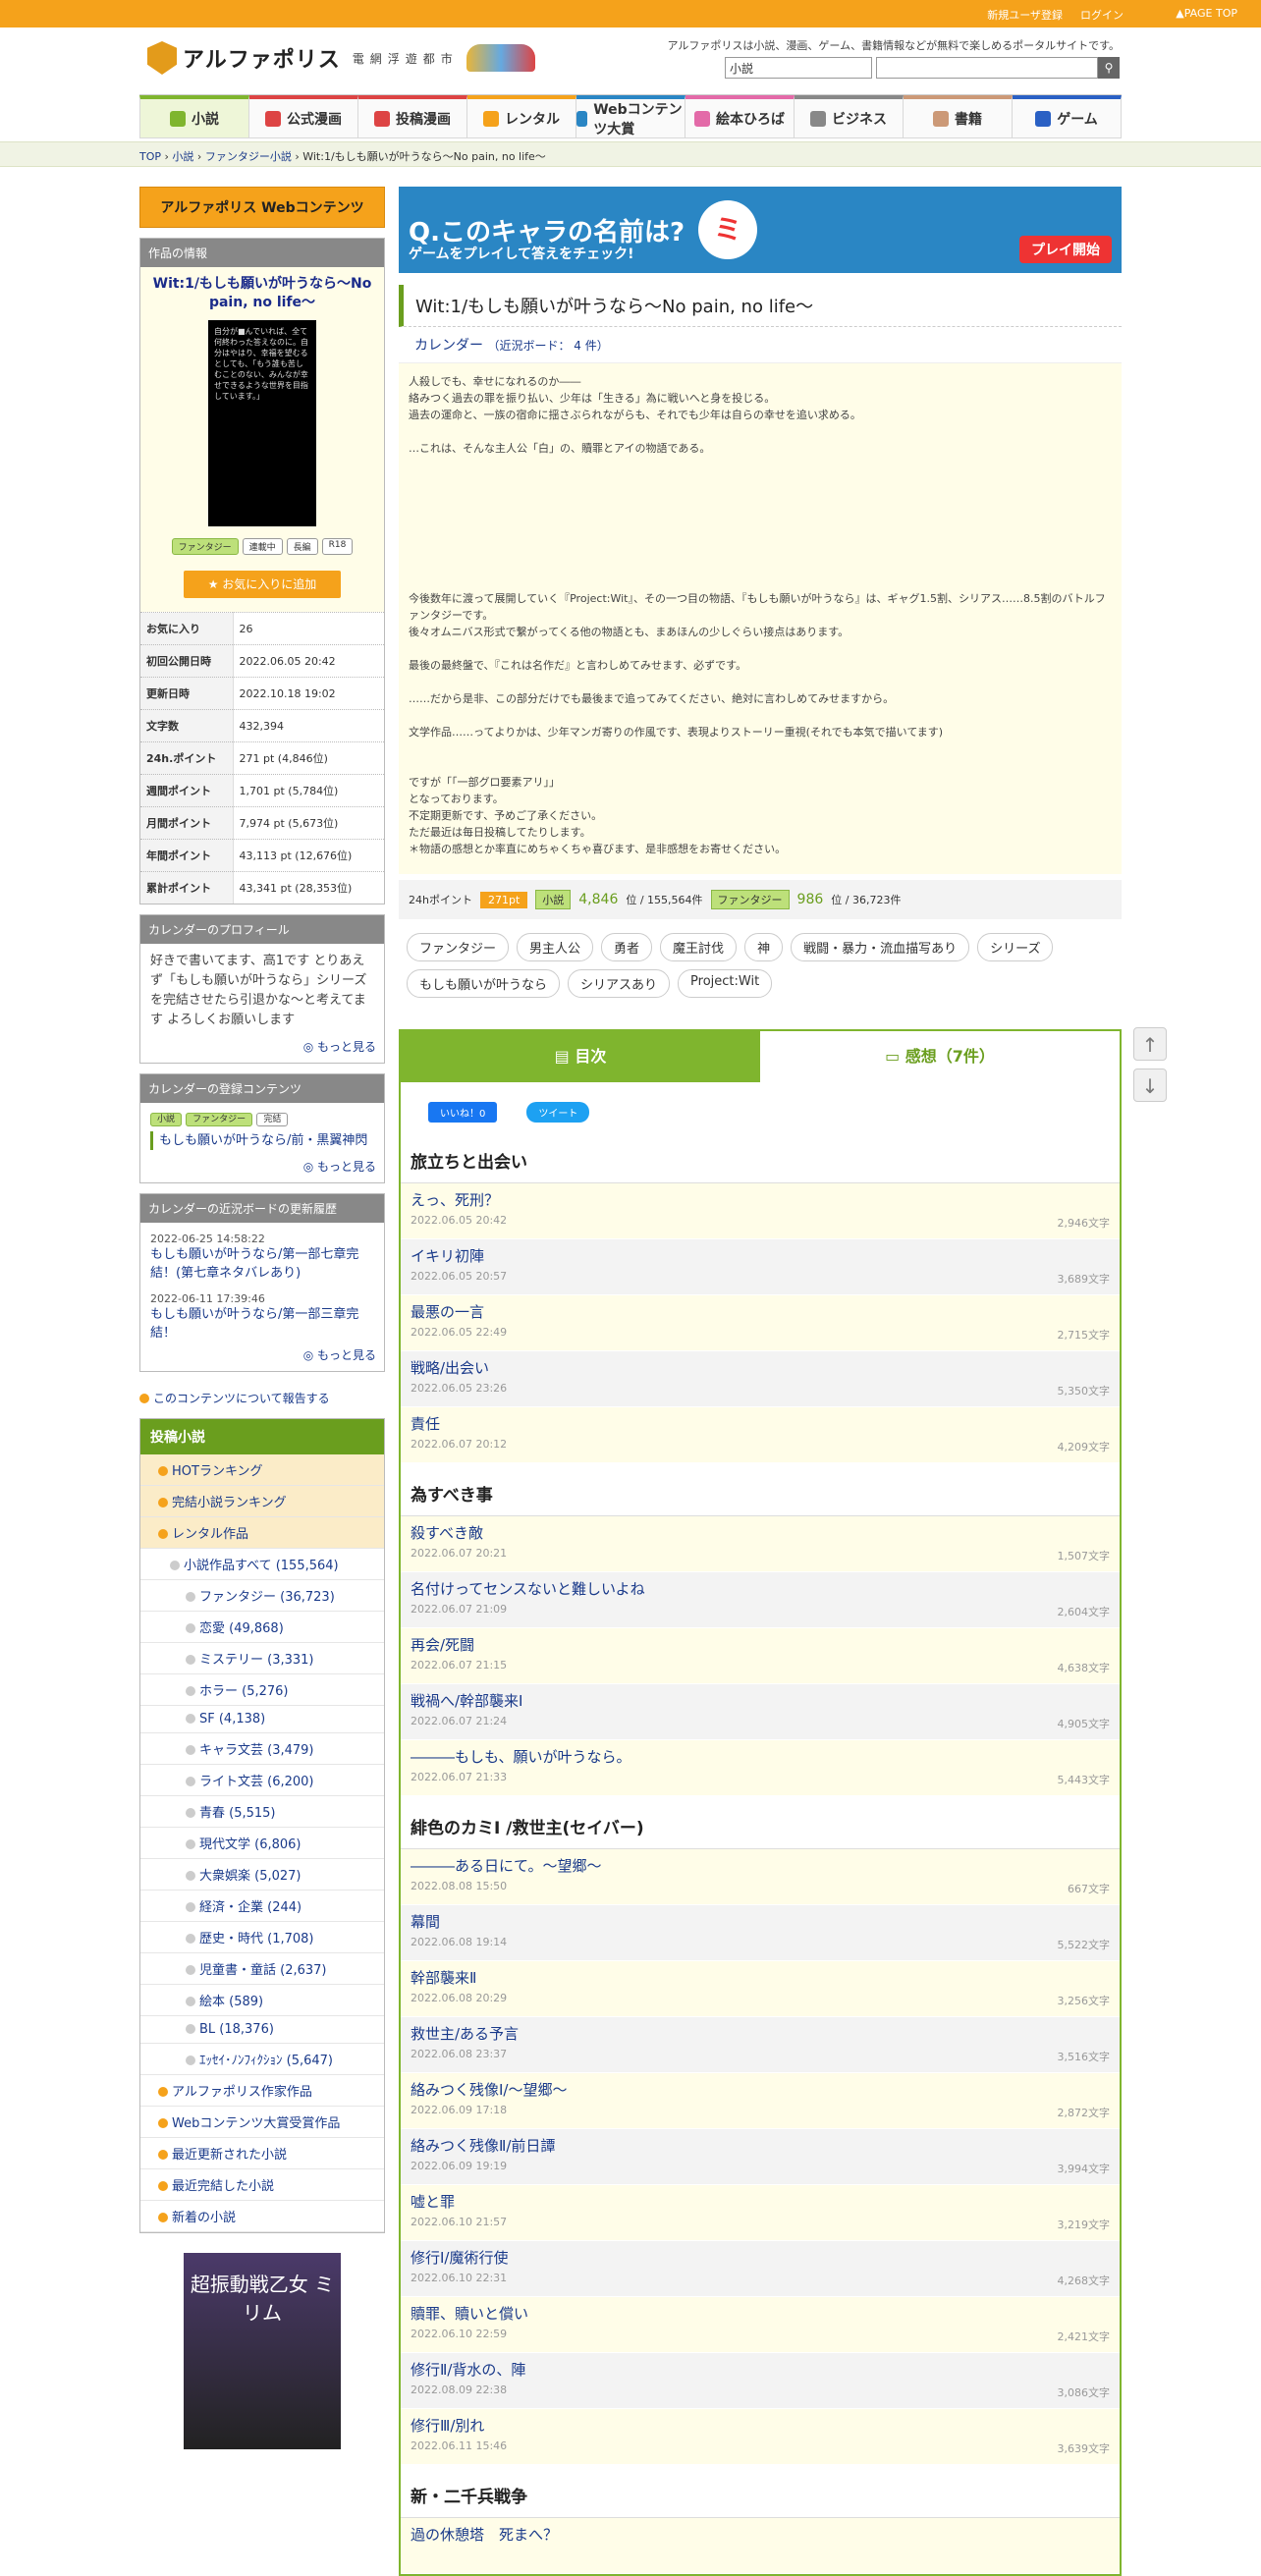 This screenshot has height=2576, width=1261. What do you see at coordinates (760, 1921) in the screenshot?
I see `episode-title: 幕間` at bounding box center [760, 1921].